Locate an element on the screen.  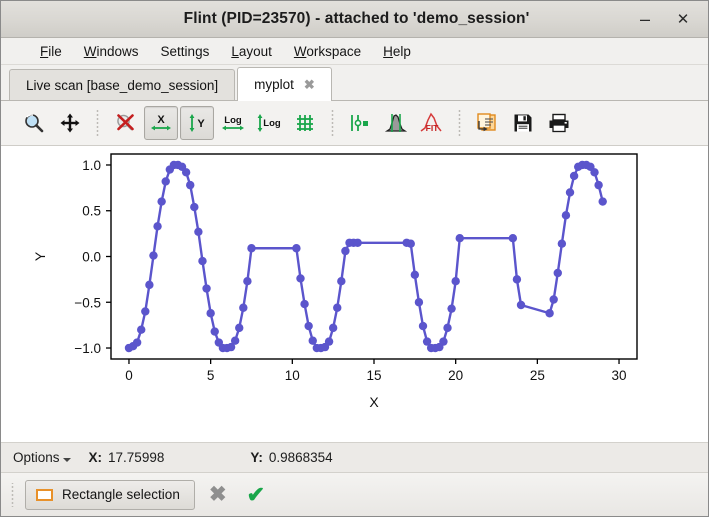
save-icon is located at coordinates (523, 123).